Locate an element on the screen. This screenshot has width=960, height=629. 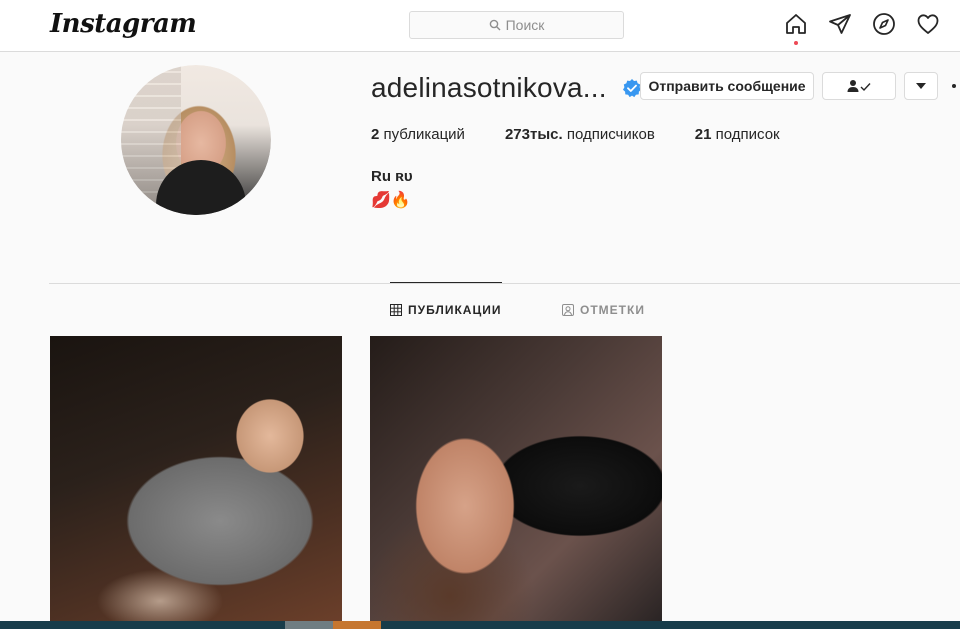
avatar is located at coordinates (196, 140).